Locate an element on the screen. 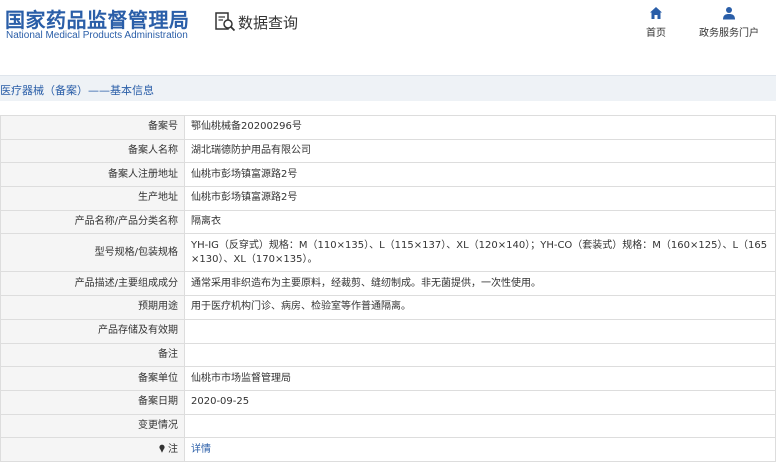 The width and height of the screenshot is (776, 470). pin-icon is located at coordinates (162, 448).